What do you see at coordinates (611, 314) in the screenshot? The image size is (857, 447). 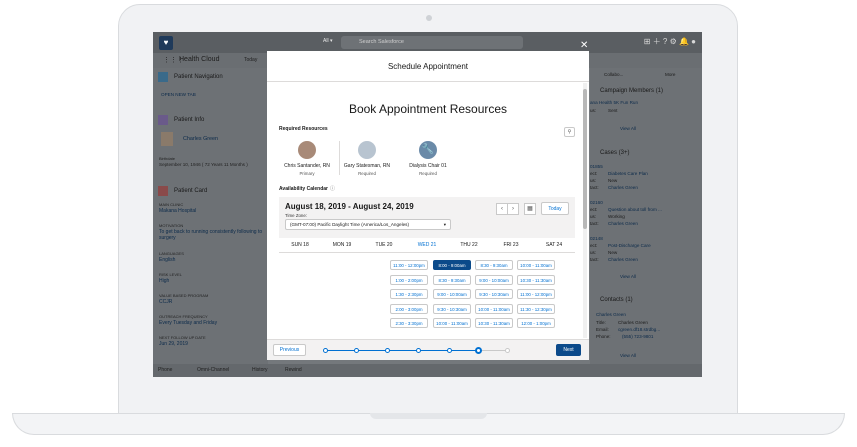 I see `contact-name-link: Charles Green` at bounding box center [611, 314].